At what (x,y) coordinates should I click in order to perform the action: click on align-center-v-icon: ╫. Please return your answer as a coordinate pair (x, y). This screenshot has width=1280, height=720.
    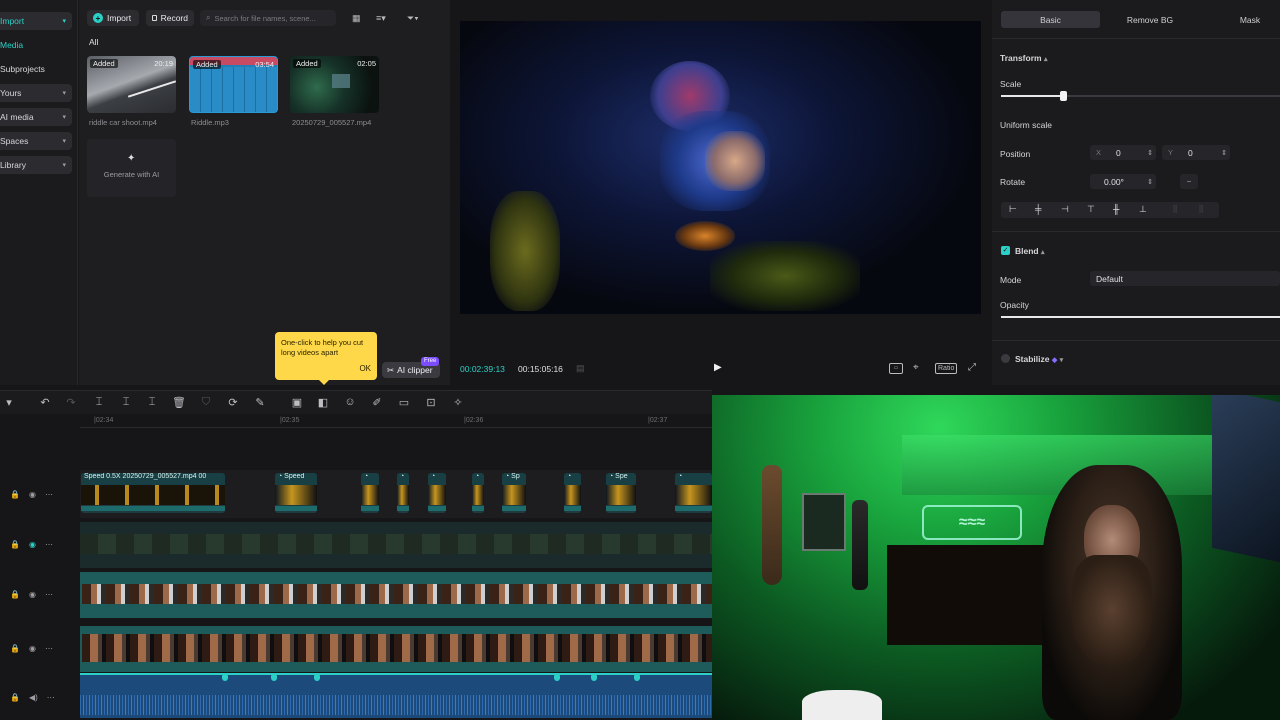
    Looking at the image, I should click on (1116, 209).